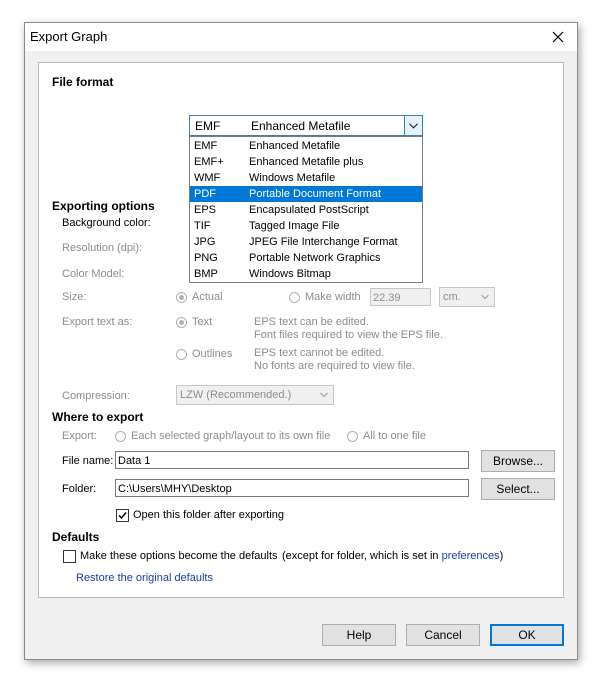 This screenshot has width=604, height=686. I want to click on except-suffix: ), so click(501, 556).